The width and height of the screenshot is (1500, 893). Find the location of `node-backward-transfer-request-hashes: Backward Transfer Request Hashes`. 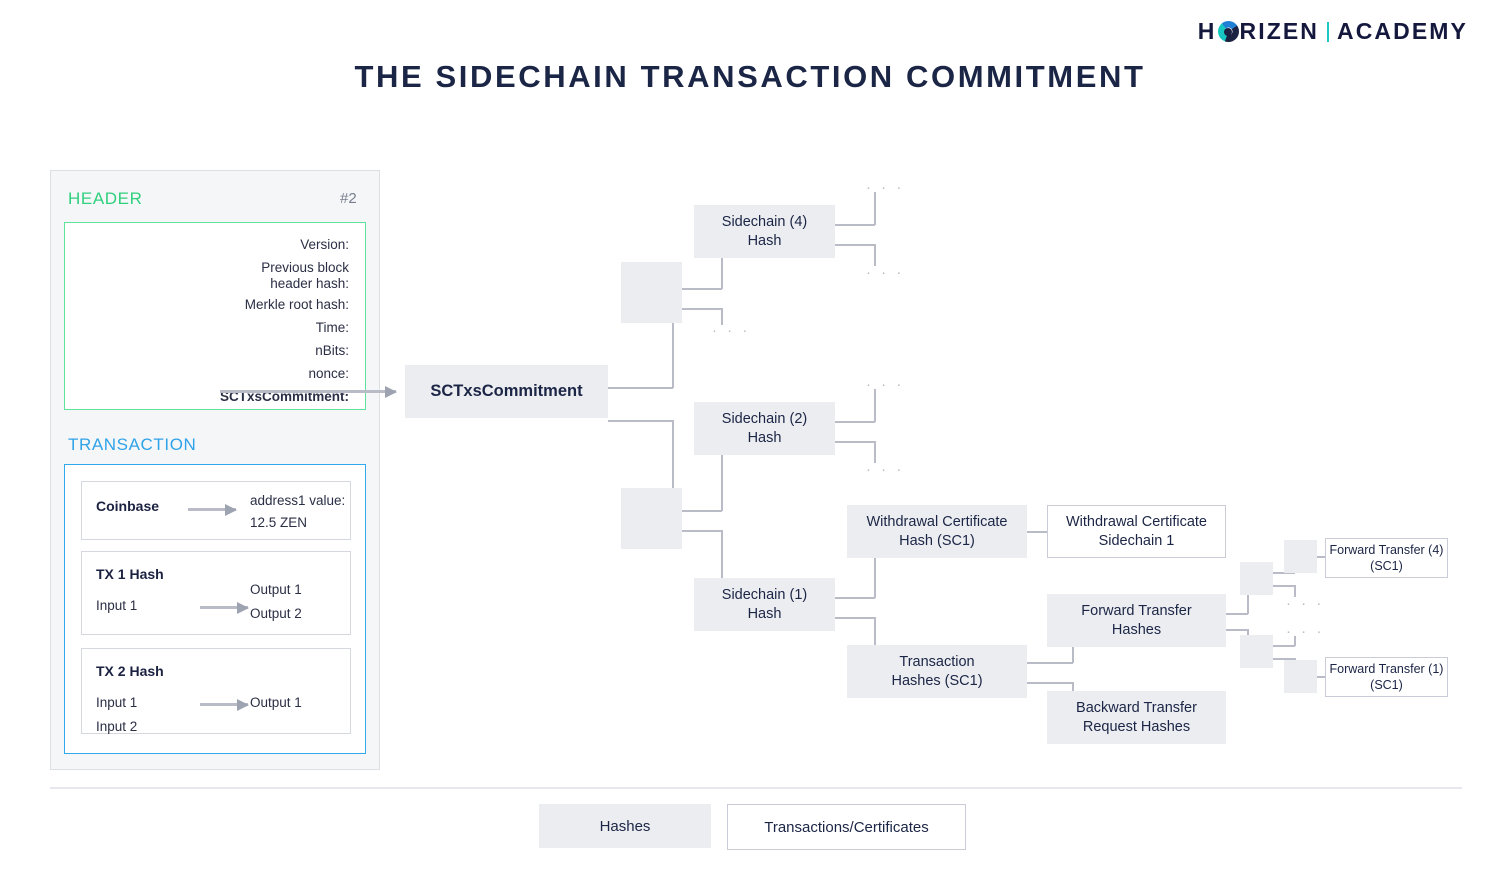

node-backward-transfer-request-hashes: Backward Transfer Request Hashes is located at coordinates (1136, 717).